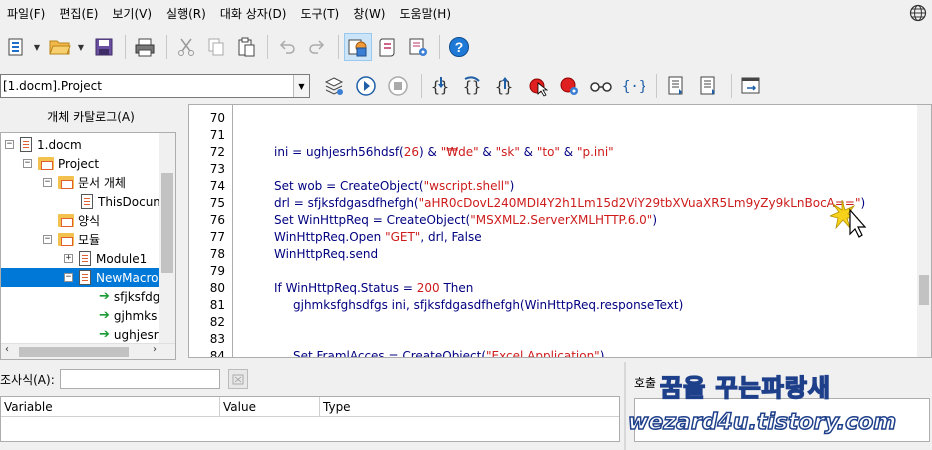 Image resolution: width=932 pixels, height=450 pixels. I want to click on find-parentheses-icon: {·}, so click(633, 86).